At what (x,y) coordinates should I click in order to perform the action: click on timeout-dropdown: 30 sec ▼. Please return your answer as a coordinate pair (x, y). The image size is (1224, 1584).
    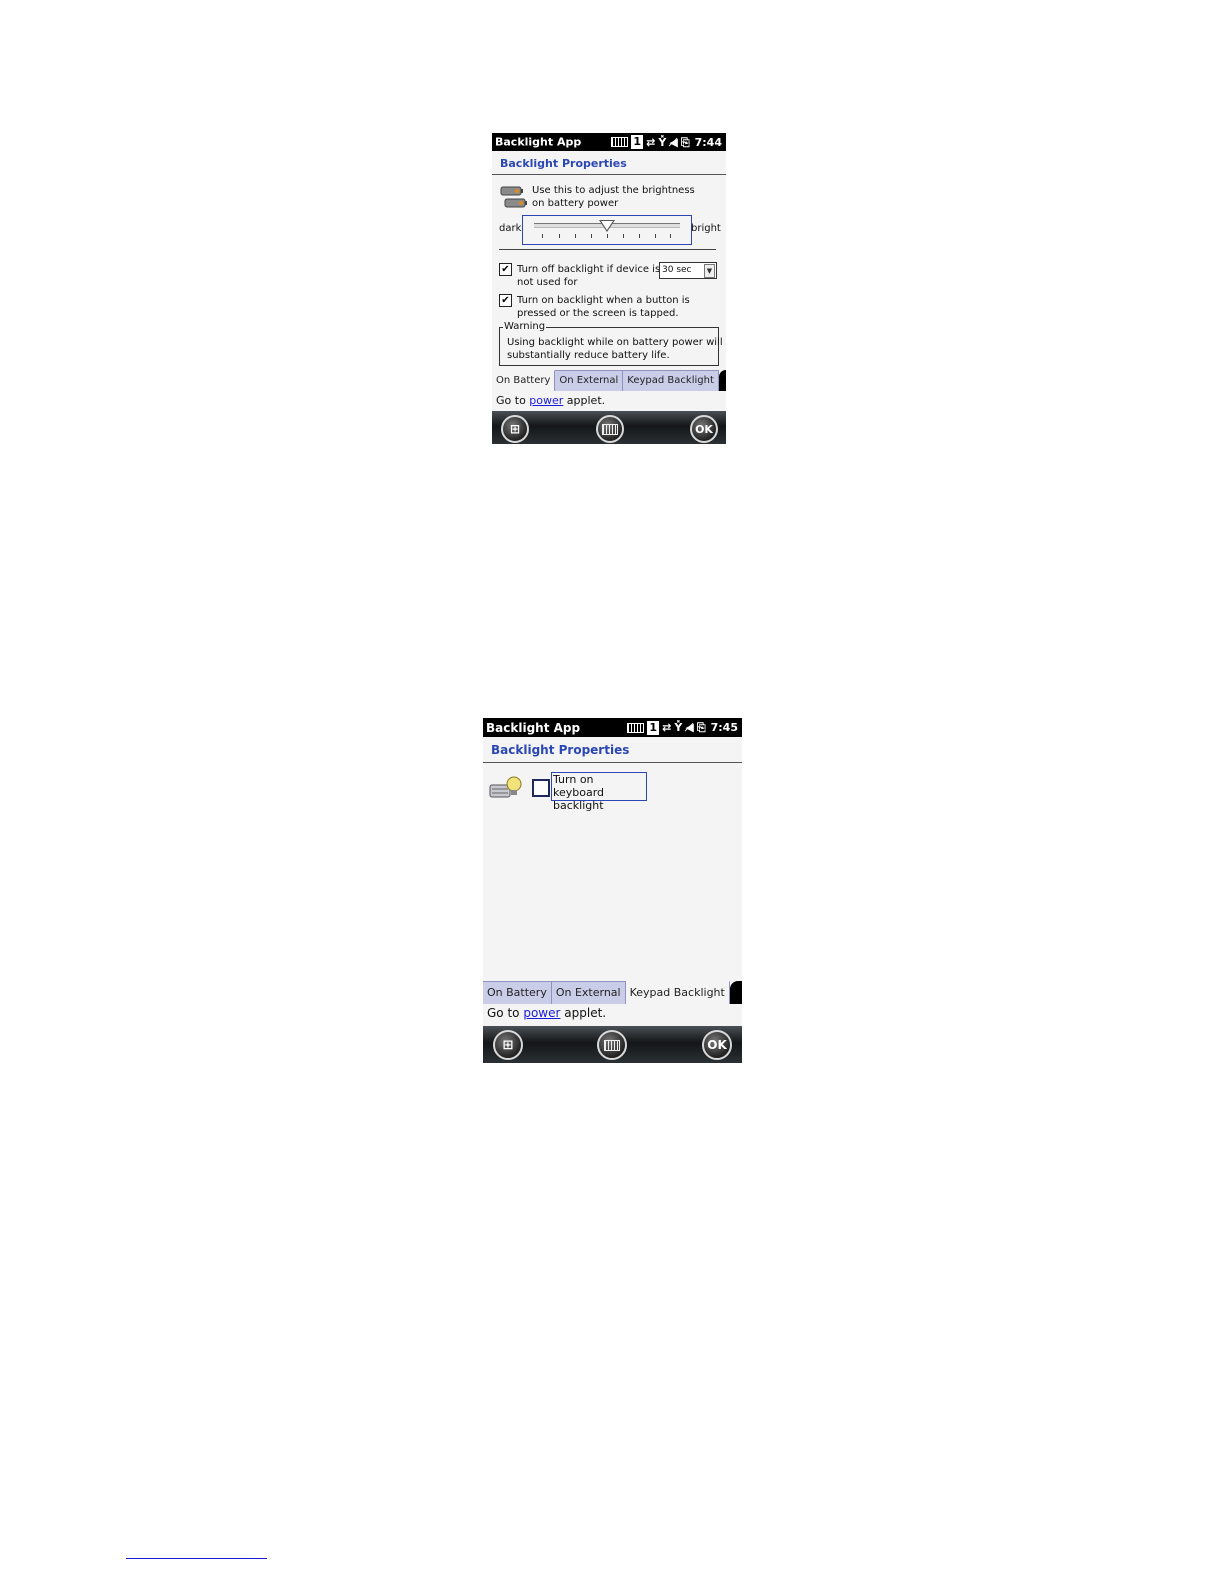
    Looking at the image, I should click on (688, 270).